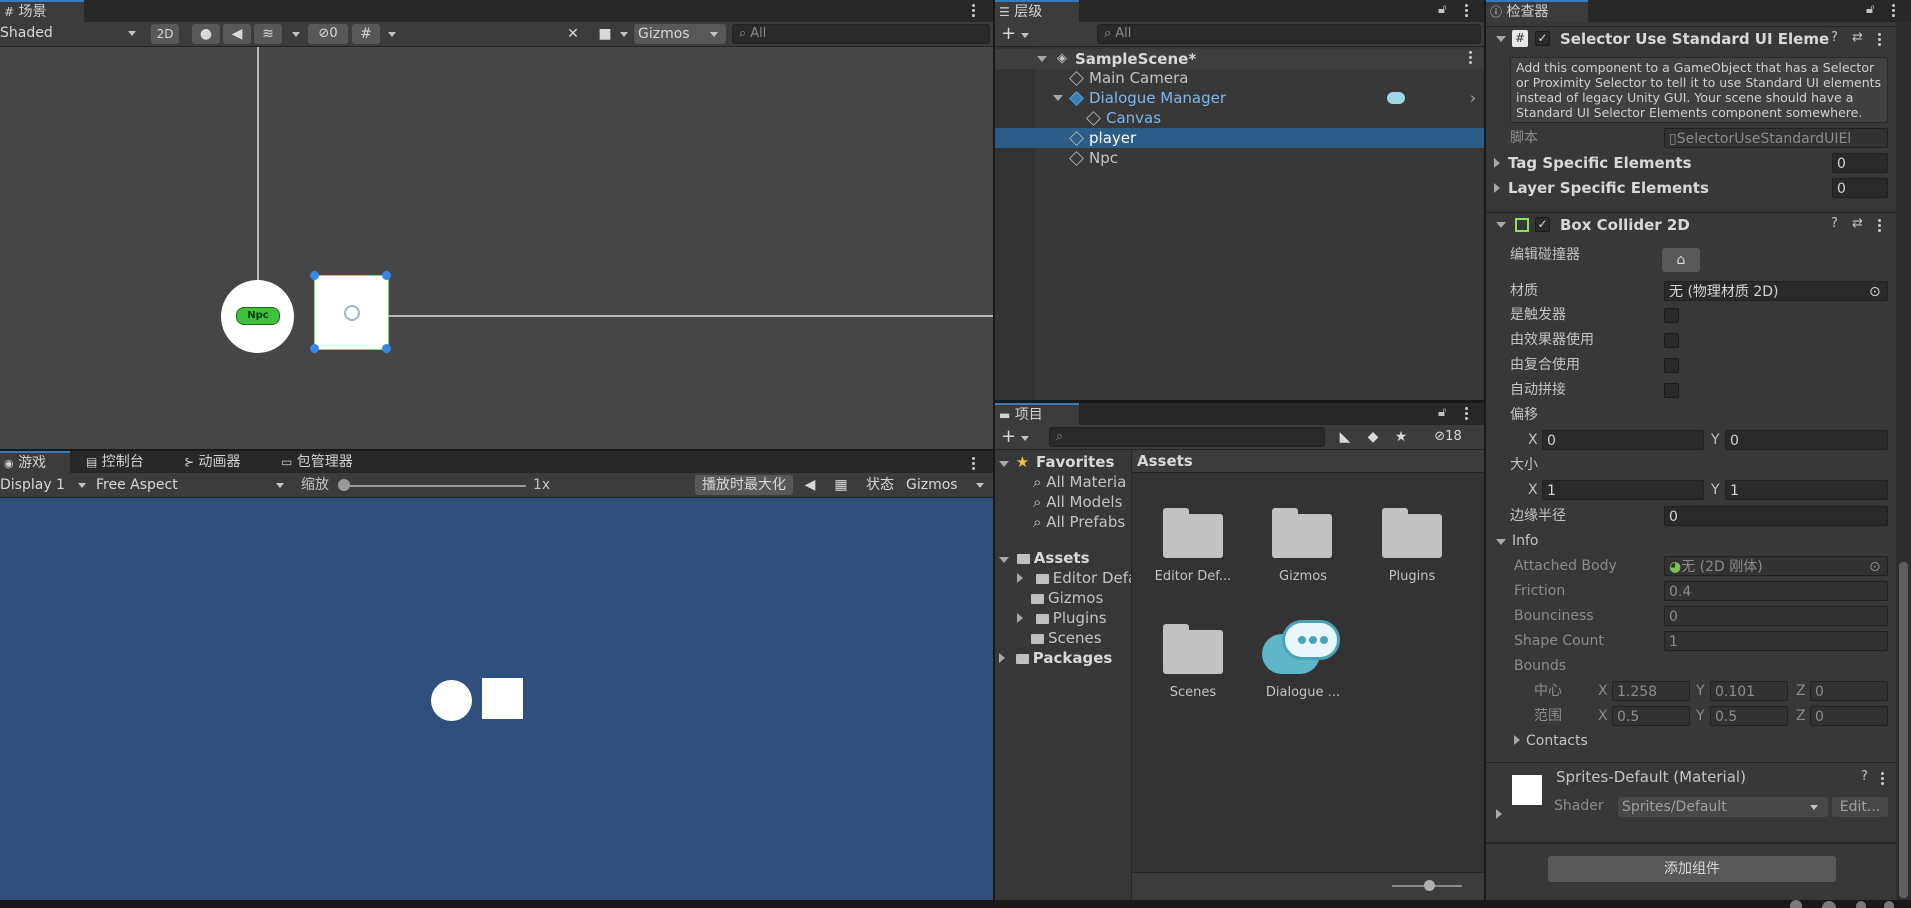  Describe the element at coordinates (1055, 658) in the screenshot. I see `packages-node: Packages` at that location.